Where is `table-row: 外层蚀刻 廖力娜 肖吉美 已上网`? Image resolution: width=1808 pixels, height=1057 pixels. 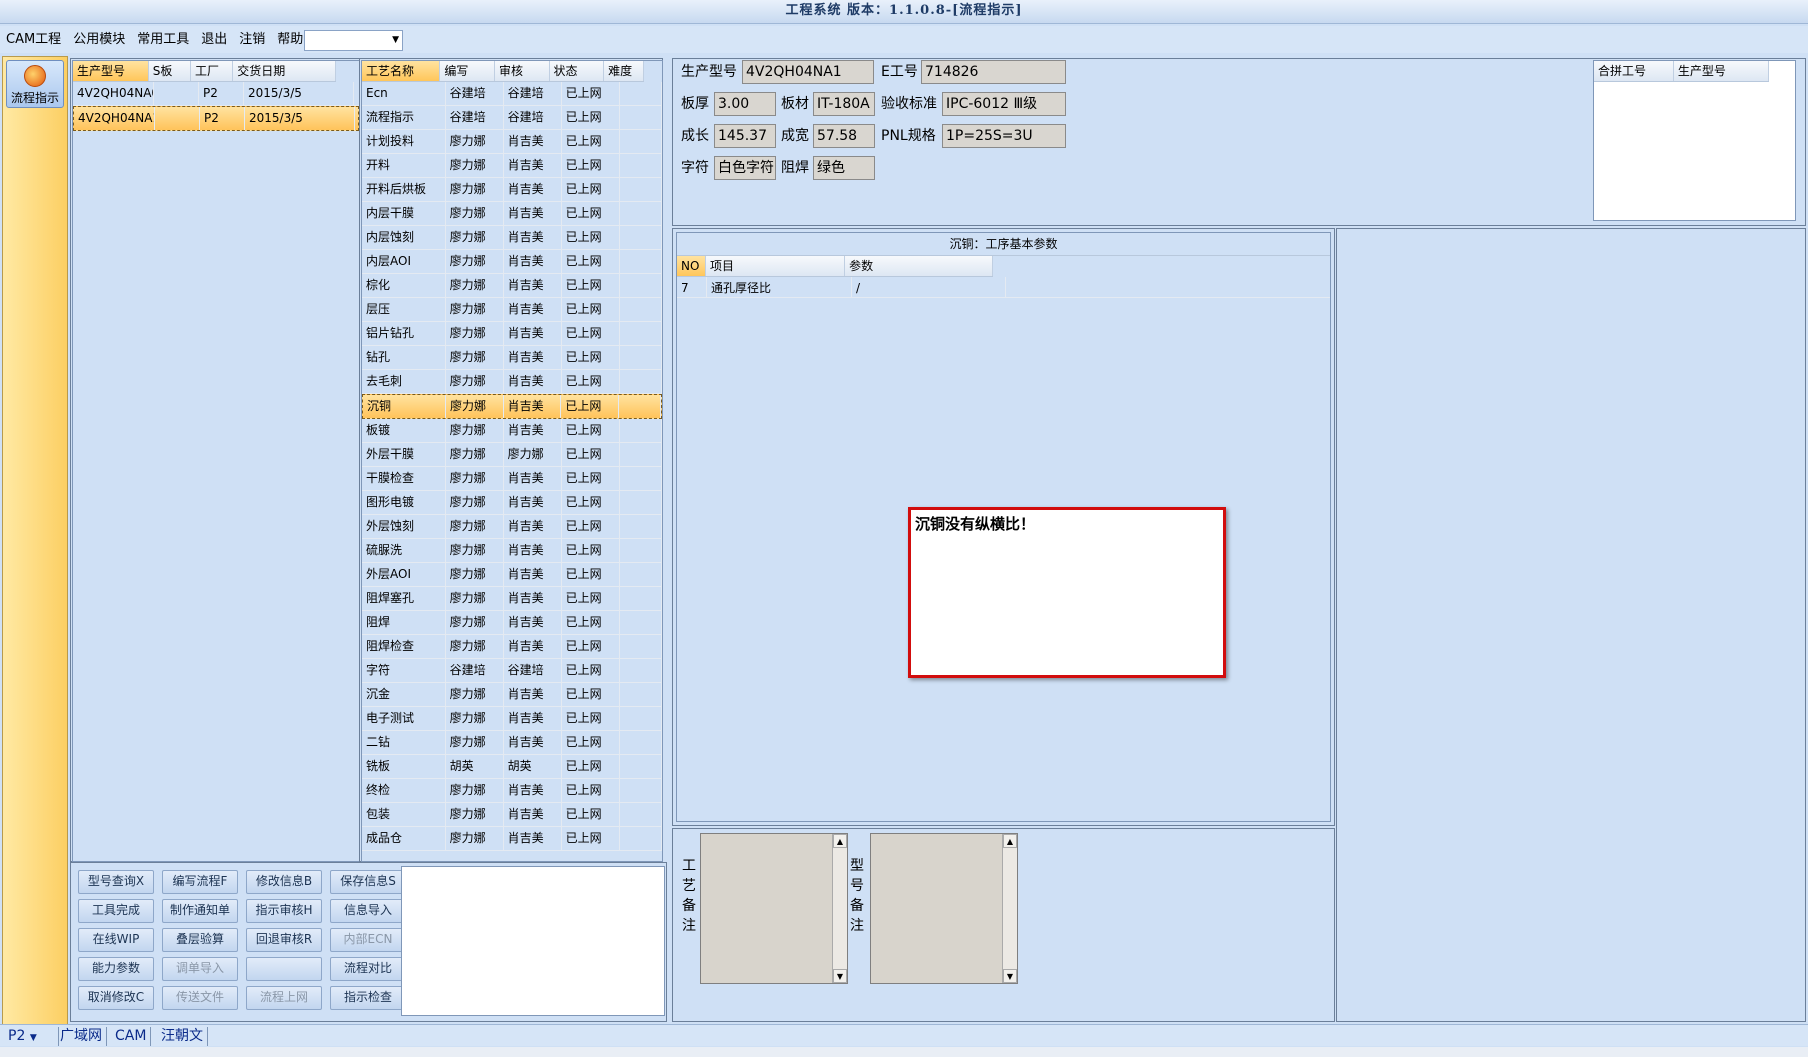 table-row: 外层蚀刻 廖力娜 肖吉美 已上网 is located at coordinates (512, 527).